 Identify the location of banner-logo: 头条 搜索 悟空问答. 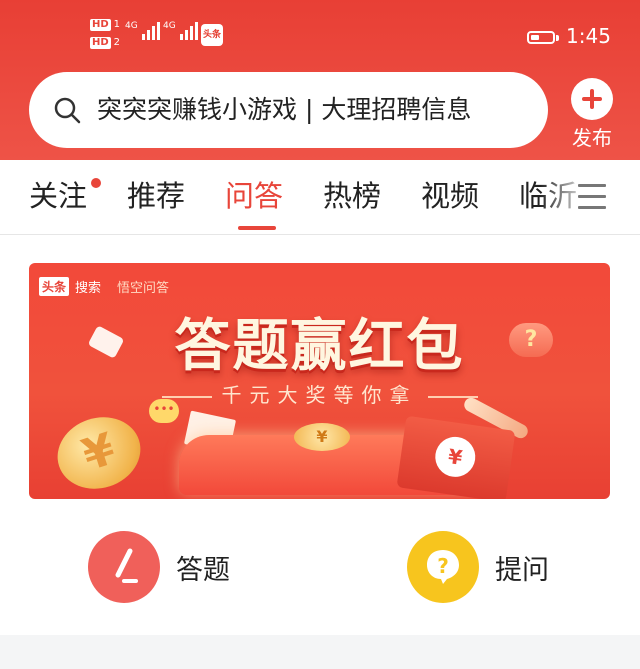
(104, 286).